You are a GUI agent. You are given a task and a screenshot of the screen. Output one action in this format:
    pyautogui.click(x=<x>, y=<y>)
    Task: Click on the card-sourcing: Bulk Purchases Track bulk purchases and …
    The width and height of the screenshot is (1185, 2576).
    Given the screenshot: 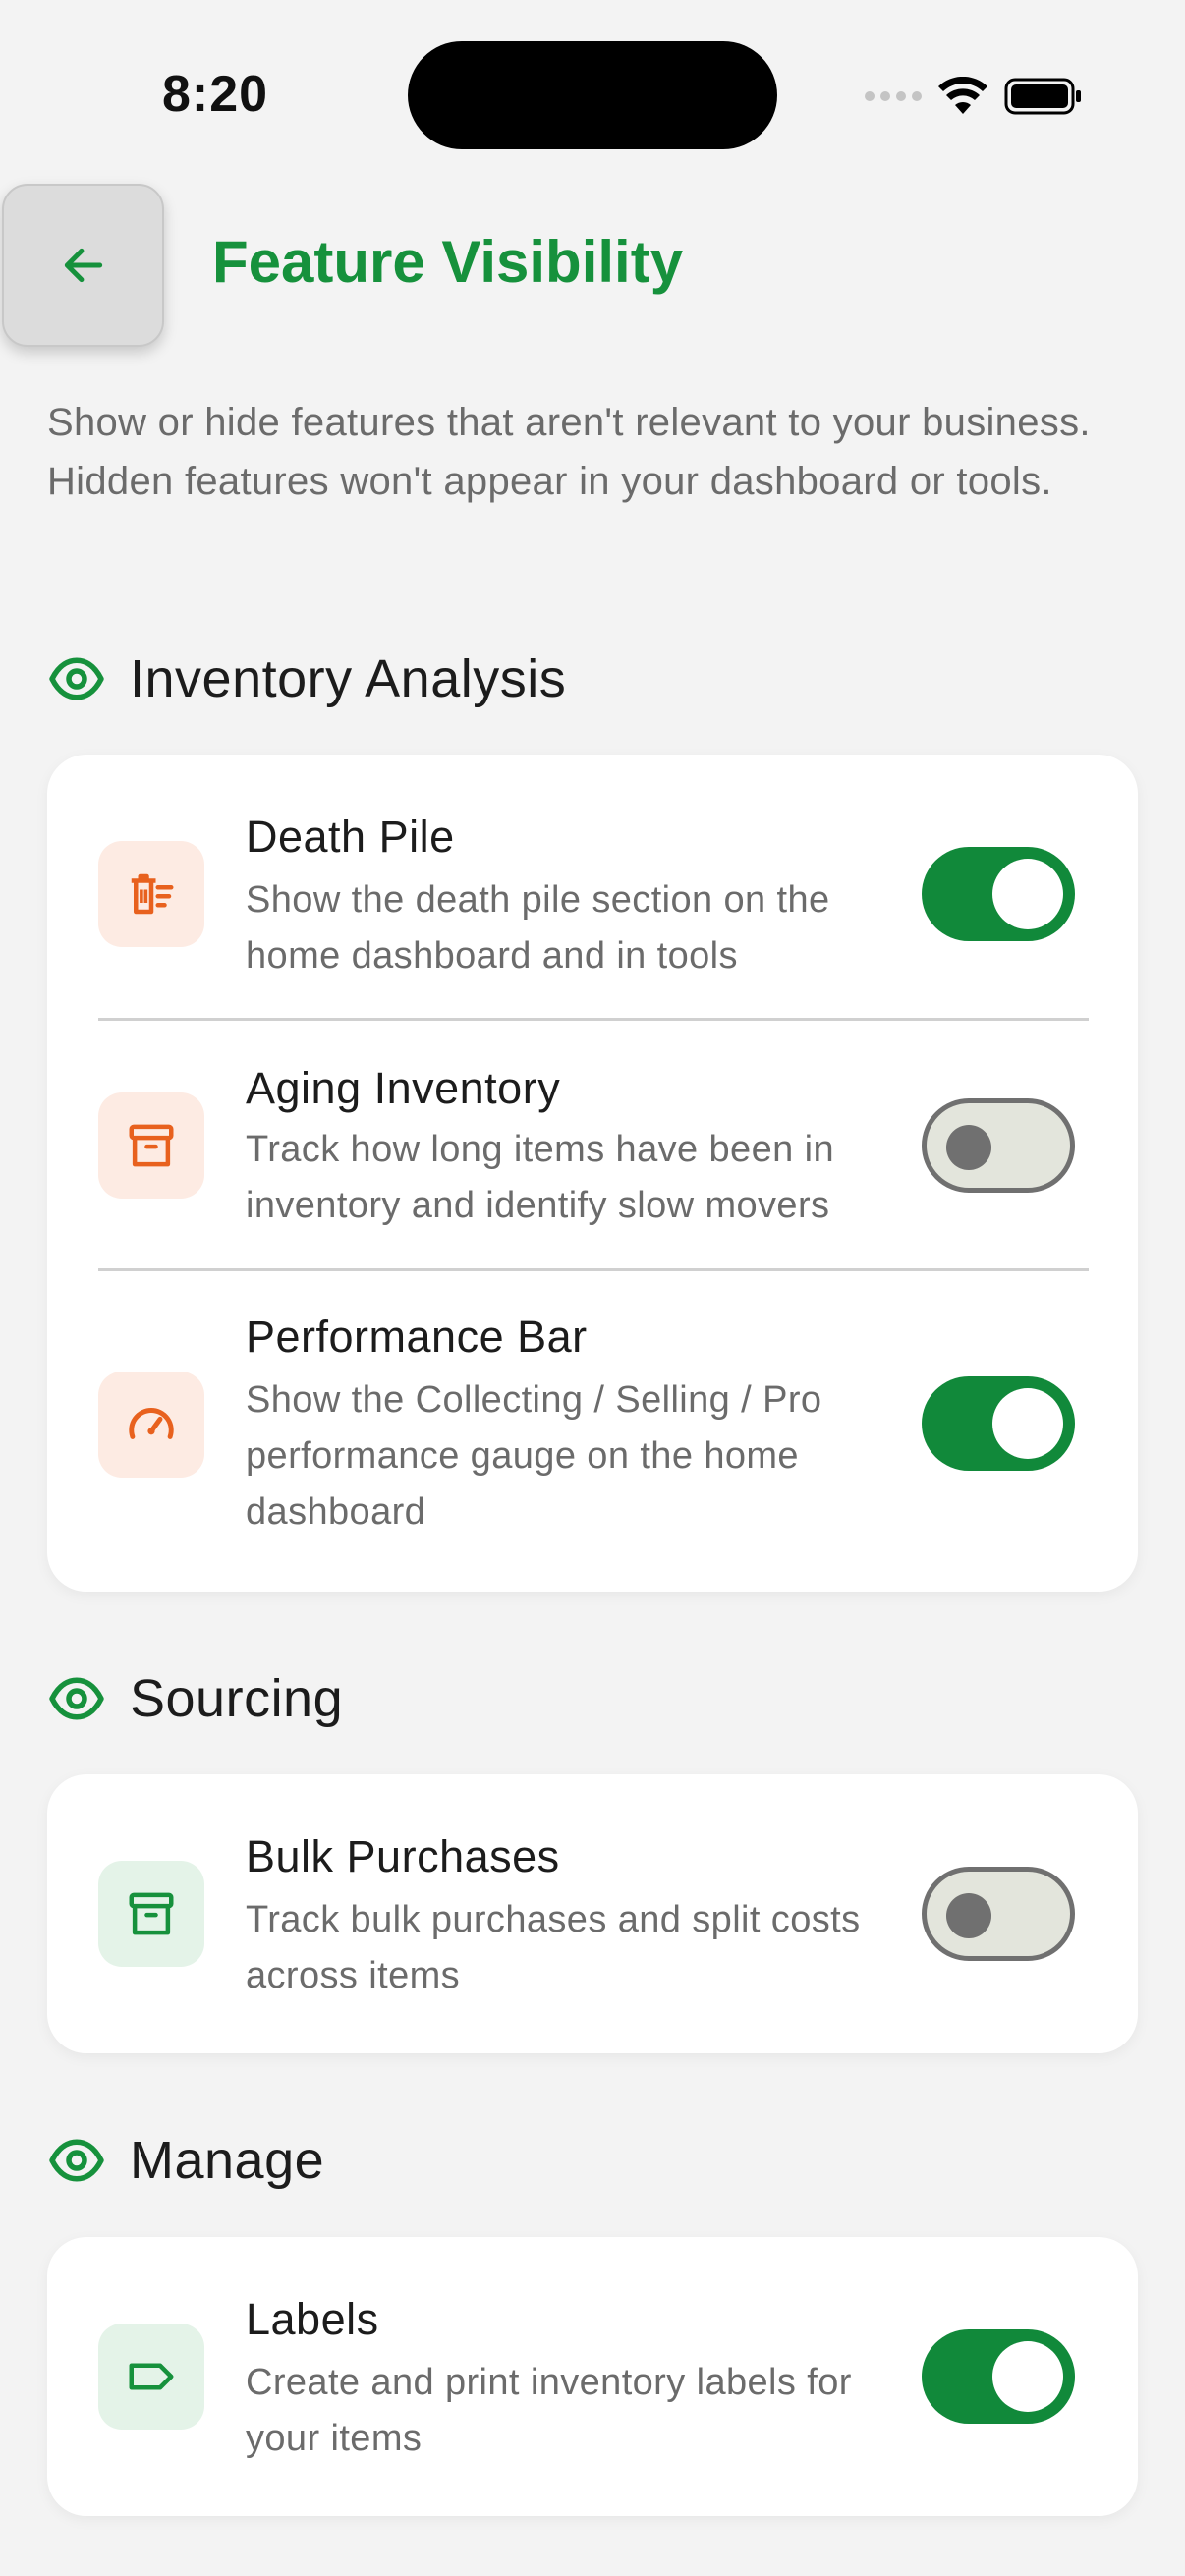 What is the action you would take?
    pyautogui.click(x=592, y=1913)
    